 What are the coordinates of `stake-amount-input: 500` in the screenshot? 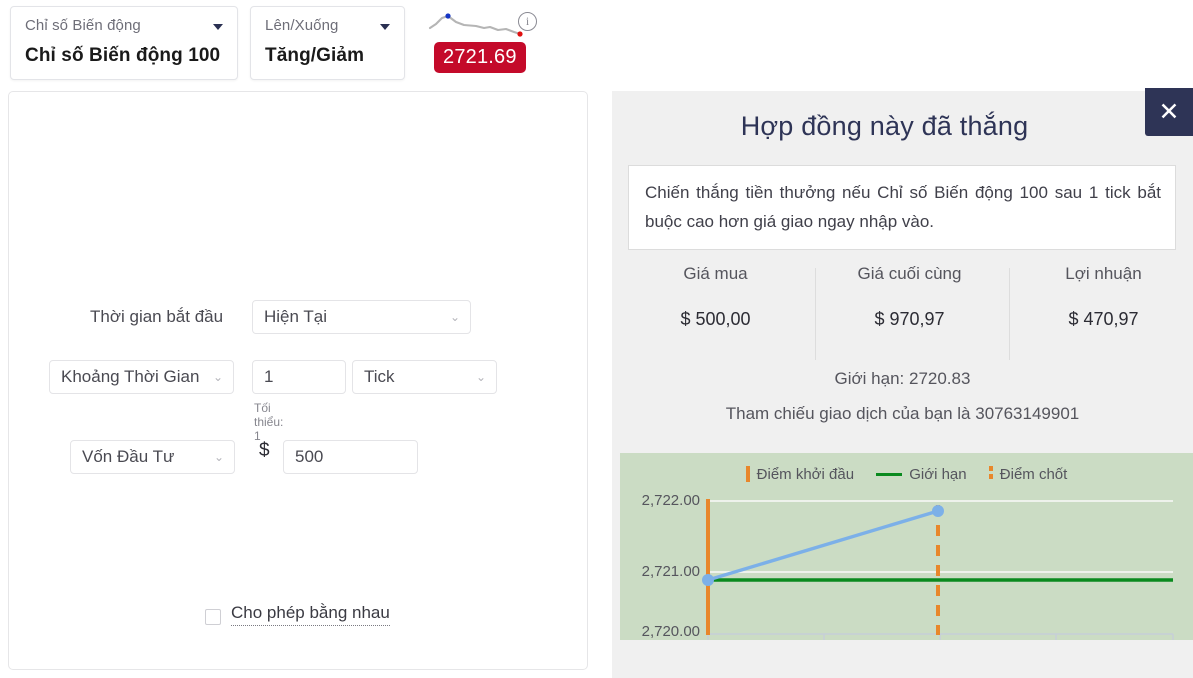 It's located at (350, 457).